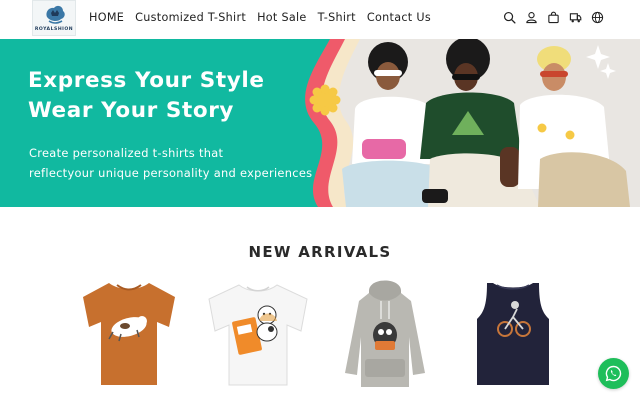 This screenshot has height=400, width=640. I want to click on nav-home: HOME, so click(106, 17).